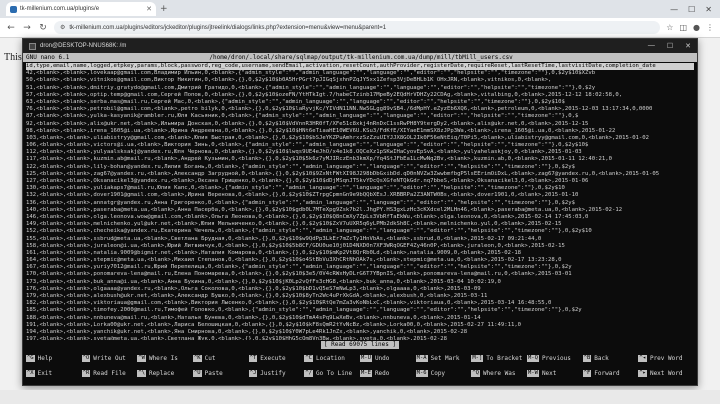 The width and height of the screenshot is (720, 404). I want to click on shortcut-label: Go To Line, so click(334, 373).